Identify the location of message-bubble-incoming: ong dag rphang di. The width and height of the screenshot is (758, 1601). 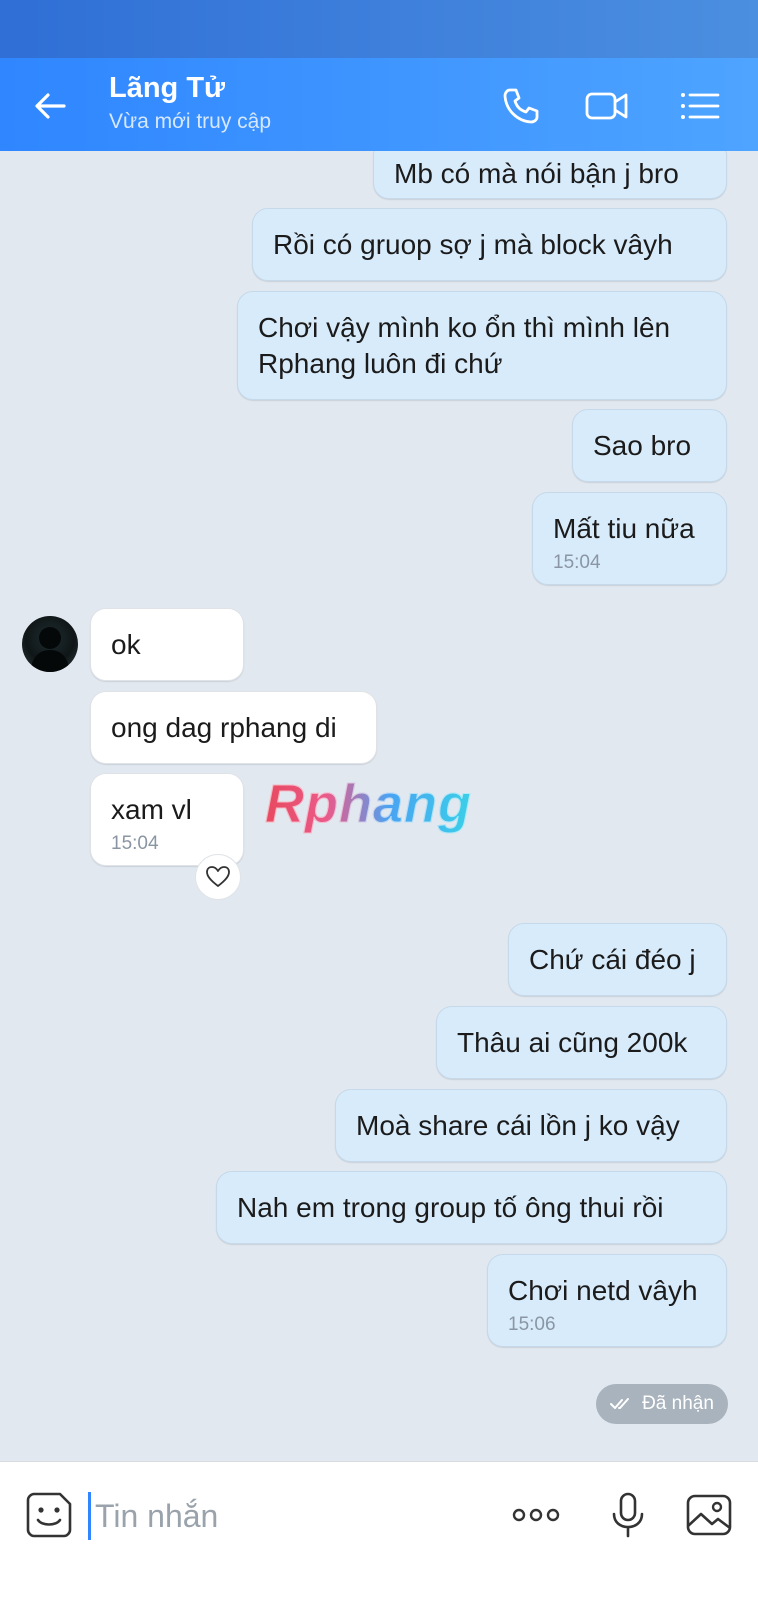
(233, 727).